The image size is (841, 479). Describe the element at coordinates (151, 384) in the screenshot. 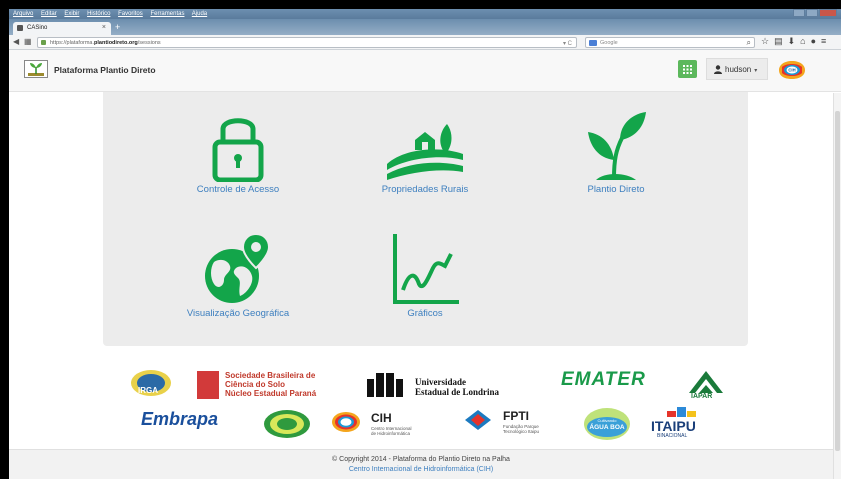

I see `irga-logo: IRGA` at that location.